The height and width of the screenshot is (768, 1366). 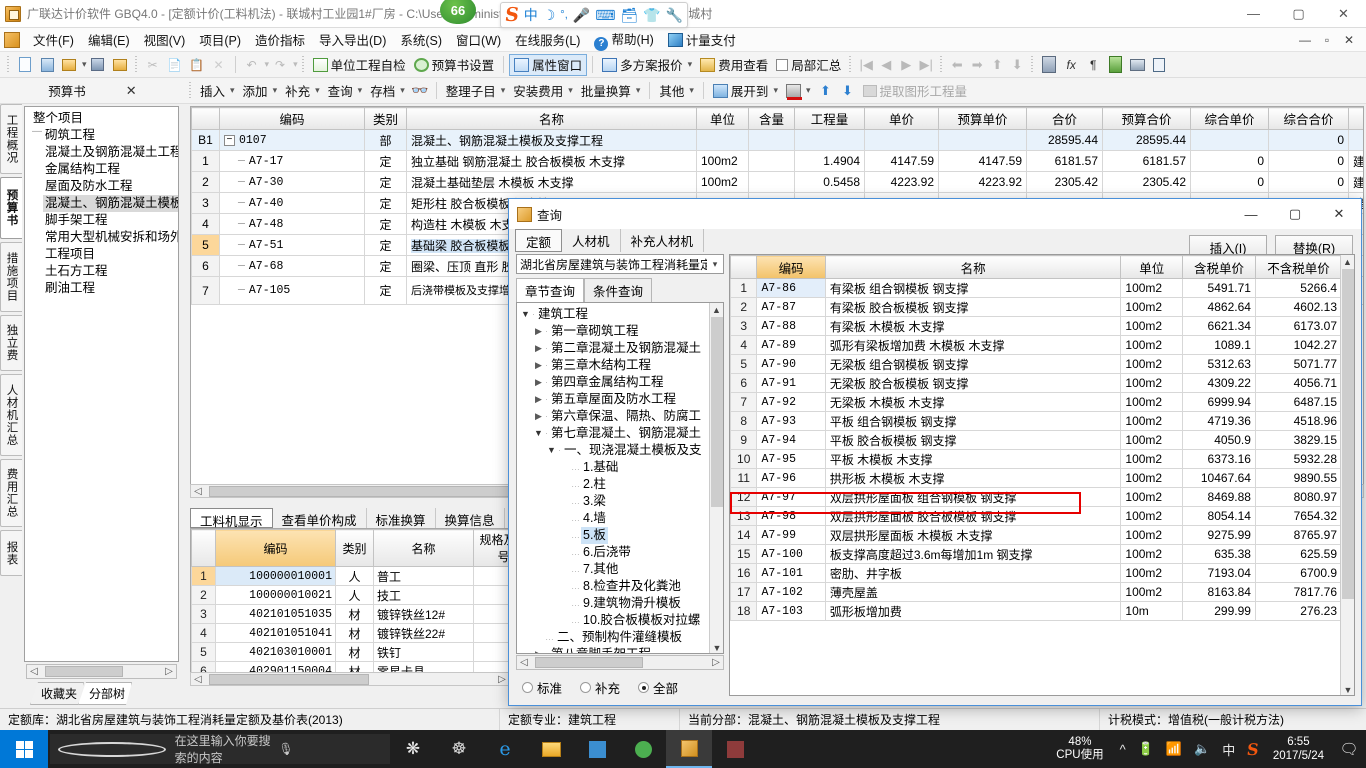 What do you see at coordinates (330, 749) in the screenshot?
I see `microphone-icon: 🎙` at bounding box center [330, 749].